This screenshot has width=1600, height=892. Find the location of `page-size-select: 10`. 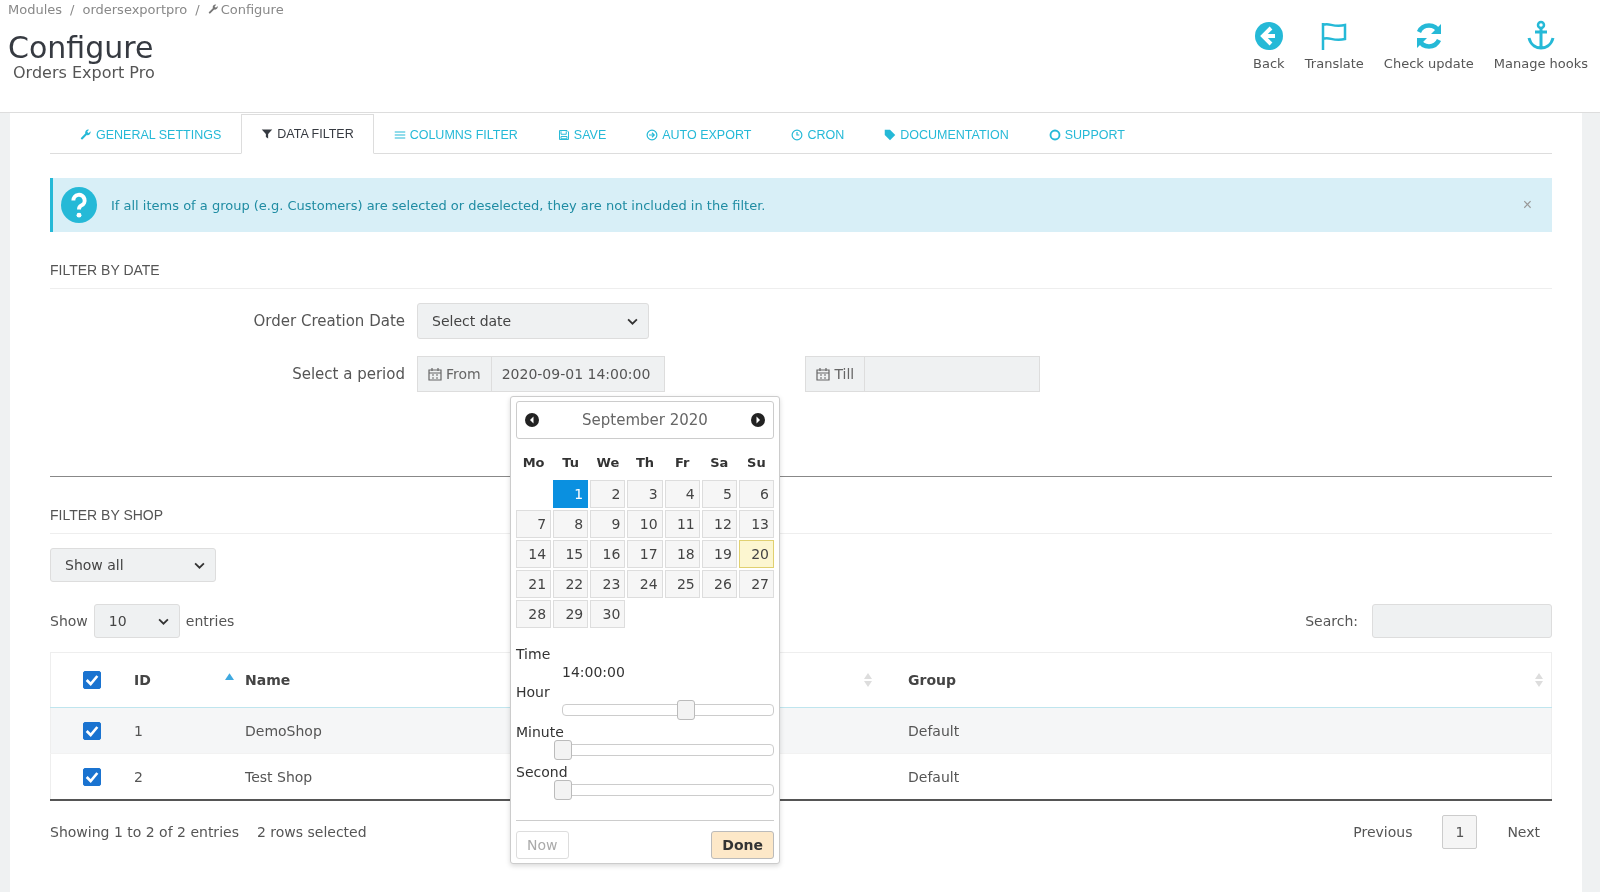

page-size-select: 10 is located at coordinates (136, 621).